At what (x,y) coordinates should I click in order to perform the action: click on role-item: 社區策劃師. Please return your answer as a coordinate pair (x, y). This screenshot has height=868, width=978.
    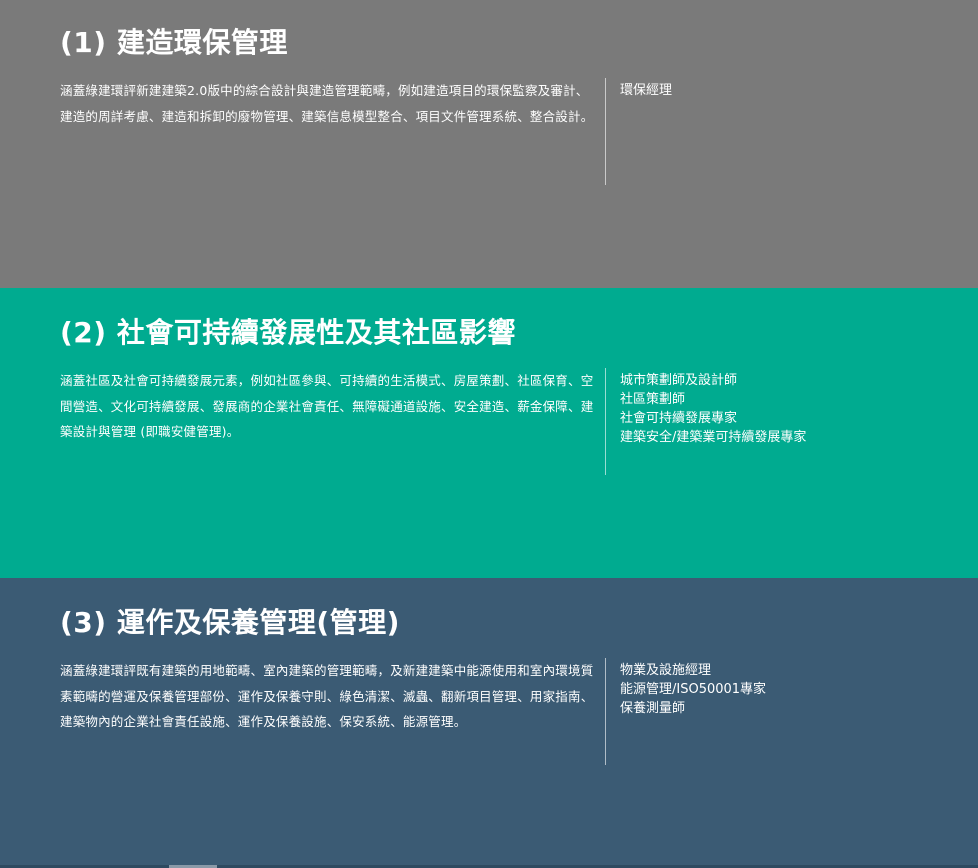
    Looking at the image, I should click on (653, 399).